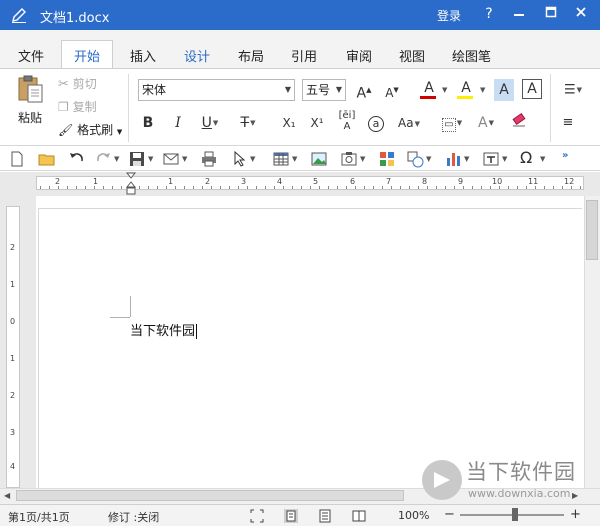  What do you see at coordinates (257, 516) in the screenshot?
I see `focus-mode-icon` at bounding box center [257, 516].